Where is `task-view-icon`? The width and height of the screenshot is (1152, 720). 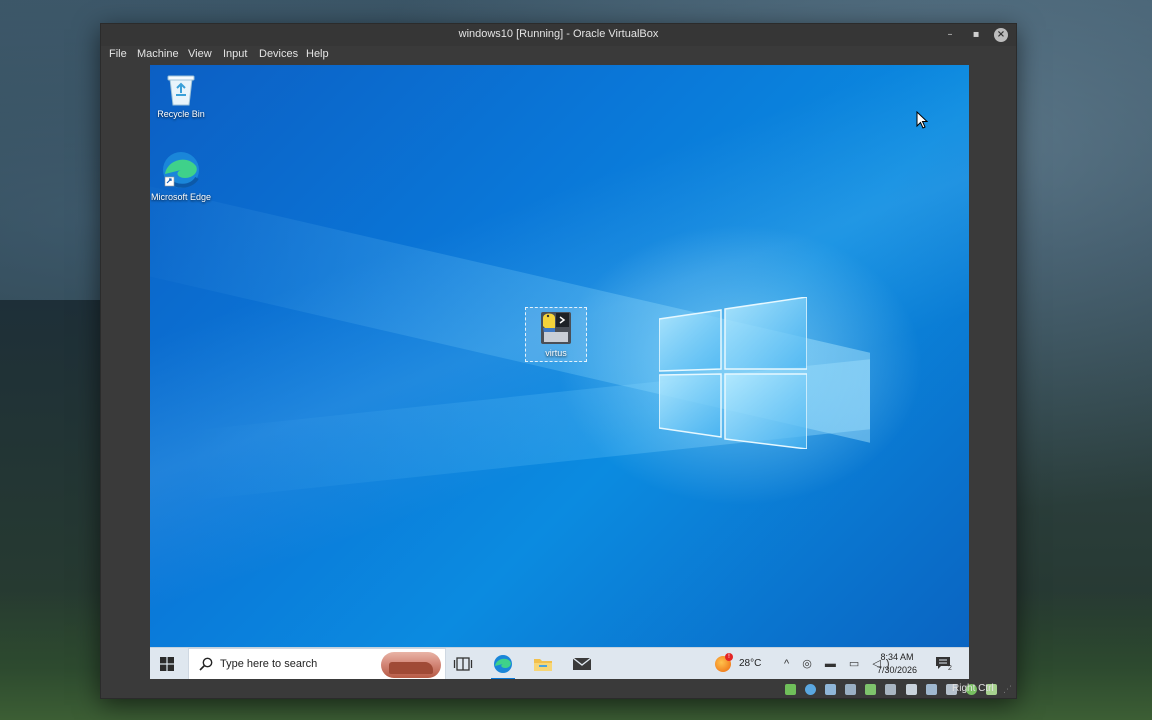 task-view-icon is located at coordinates (463, 664).